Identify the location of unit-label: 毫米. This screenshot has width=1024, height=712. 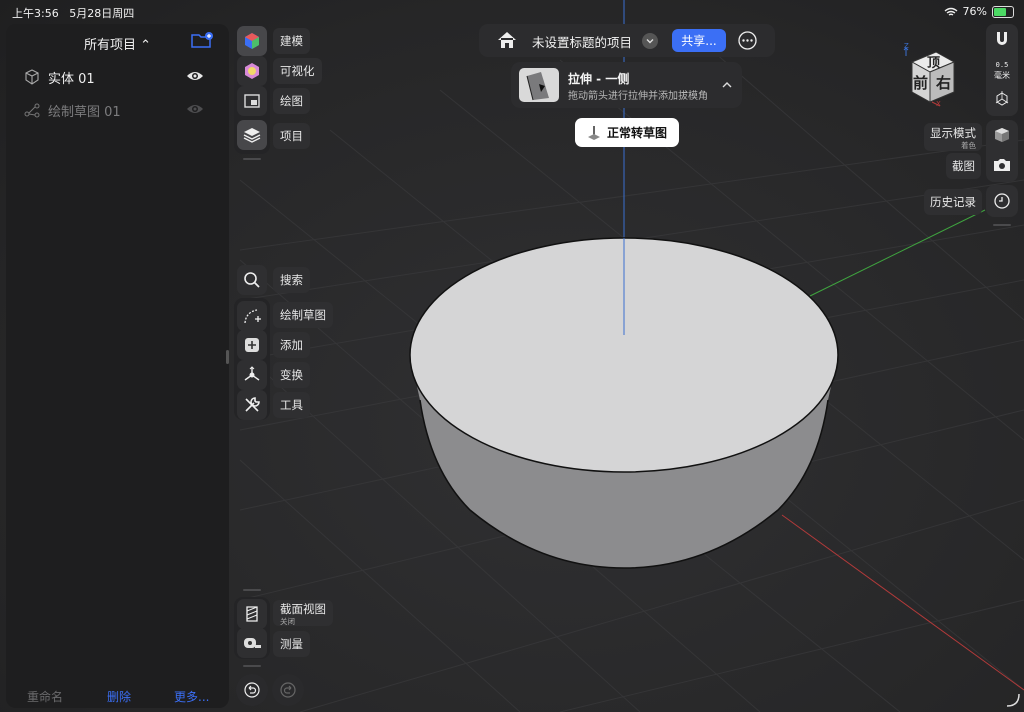
(1002, 75).